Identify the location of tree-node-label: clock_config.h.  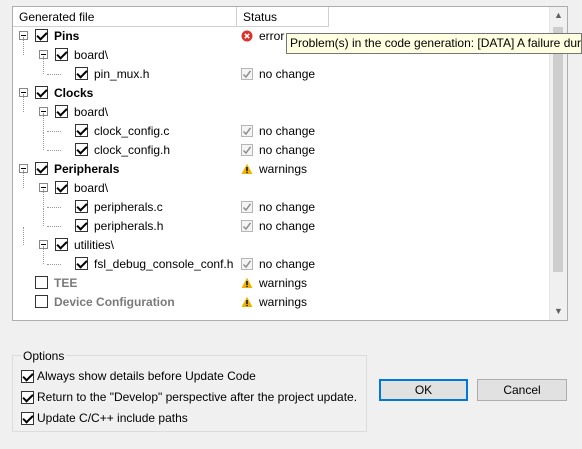
(132, 150).